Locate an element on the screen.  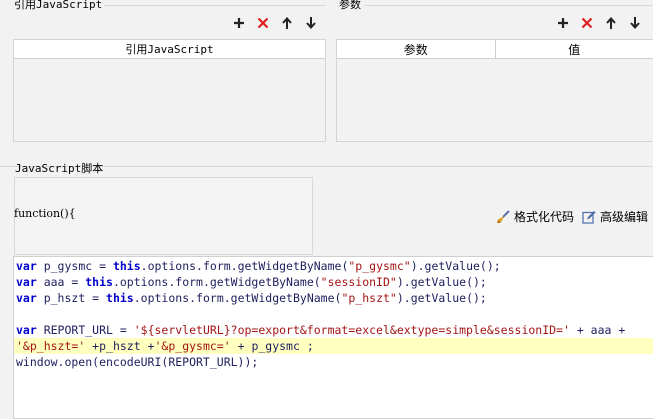
js-reference-group-line is located at coordinates (215, 5).